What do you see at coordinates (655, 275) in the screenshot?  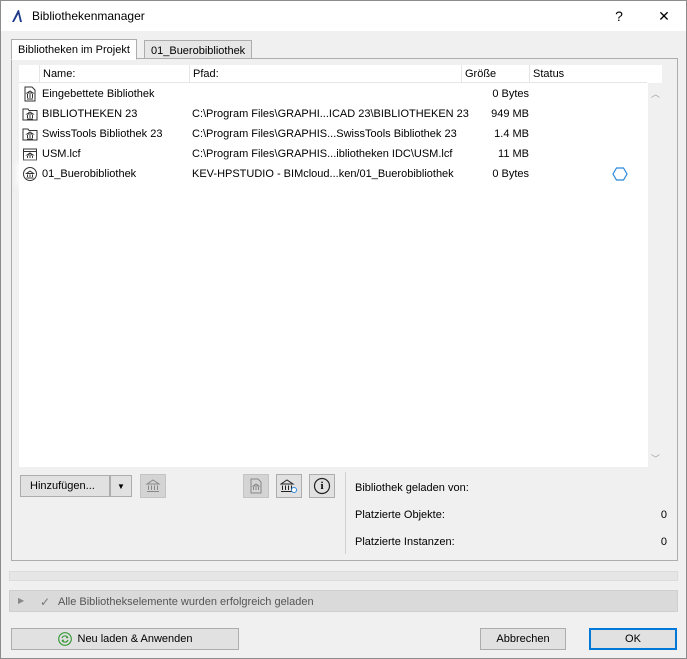 I see `vertical-scrollbar: ︿ ﹀` at bounding box center [655, 275].